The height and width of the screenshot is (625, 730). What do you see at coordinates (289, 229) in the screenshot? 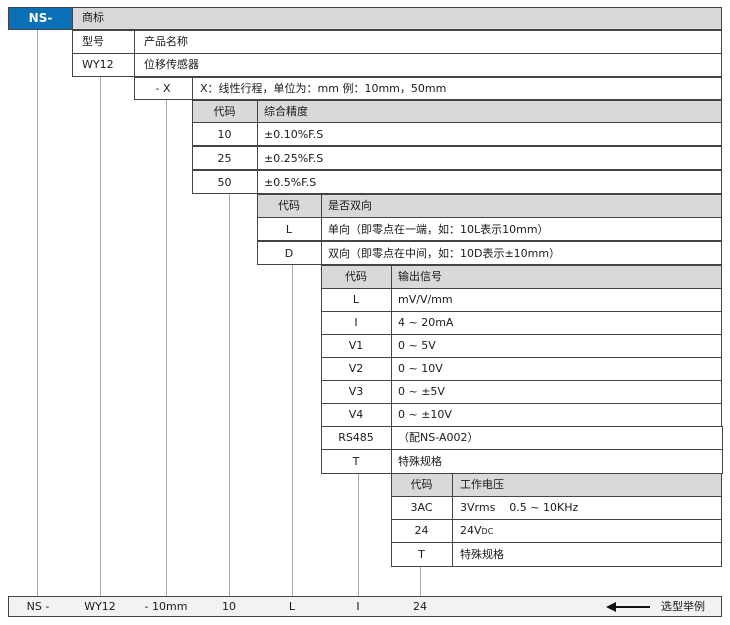
I see `direction-code: L` at bounding box center [289, 229].